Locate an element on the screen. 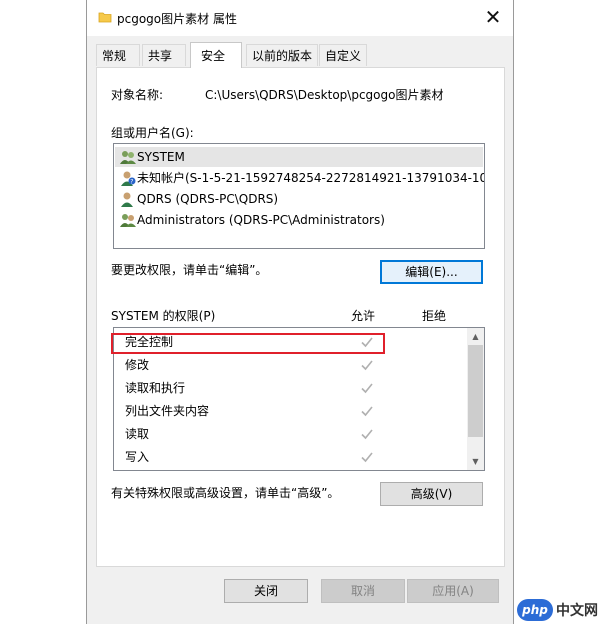 The width and height of the screenshot is (600, 624). permission-label: 修改 is located at coordinates (137, 365).